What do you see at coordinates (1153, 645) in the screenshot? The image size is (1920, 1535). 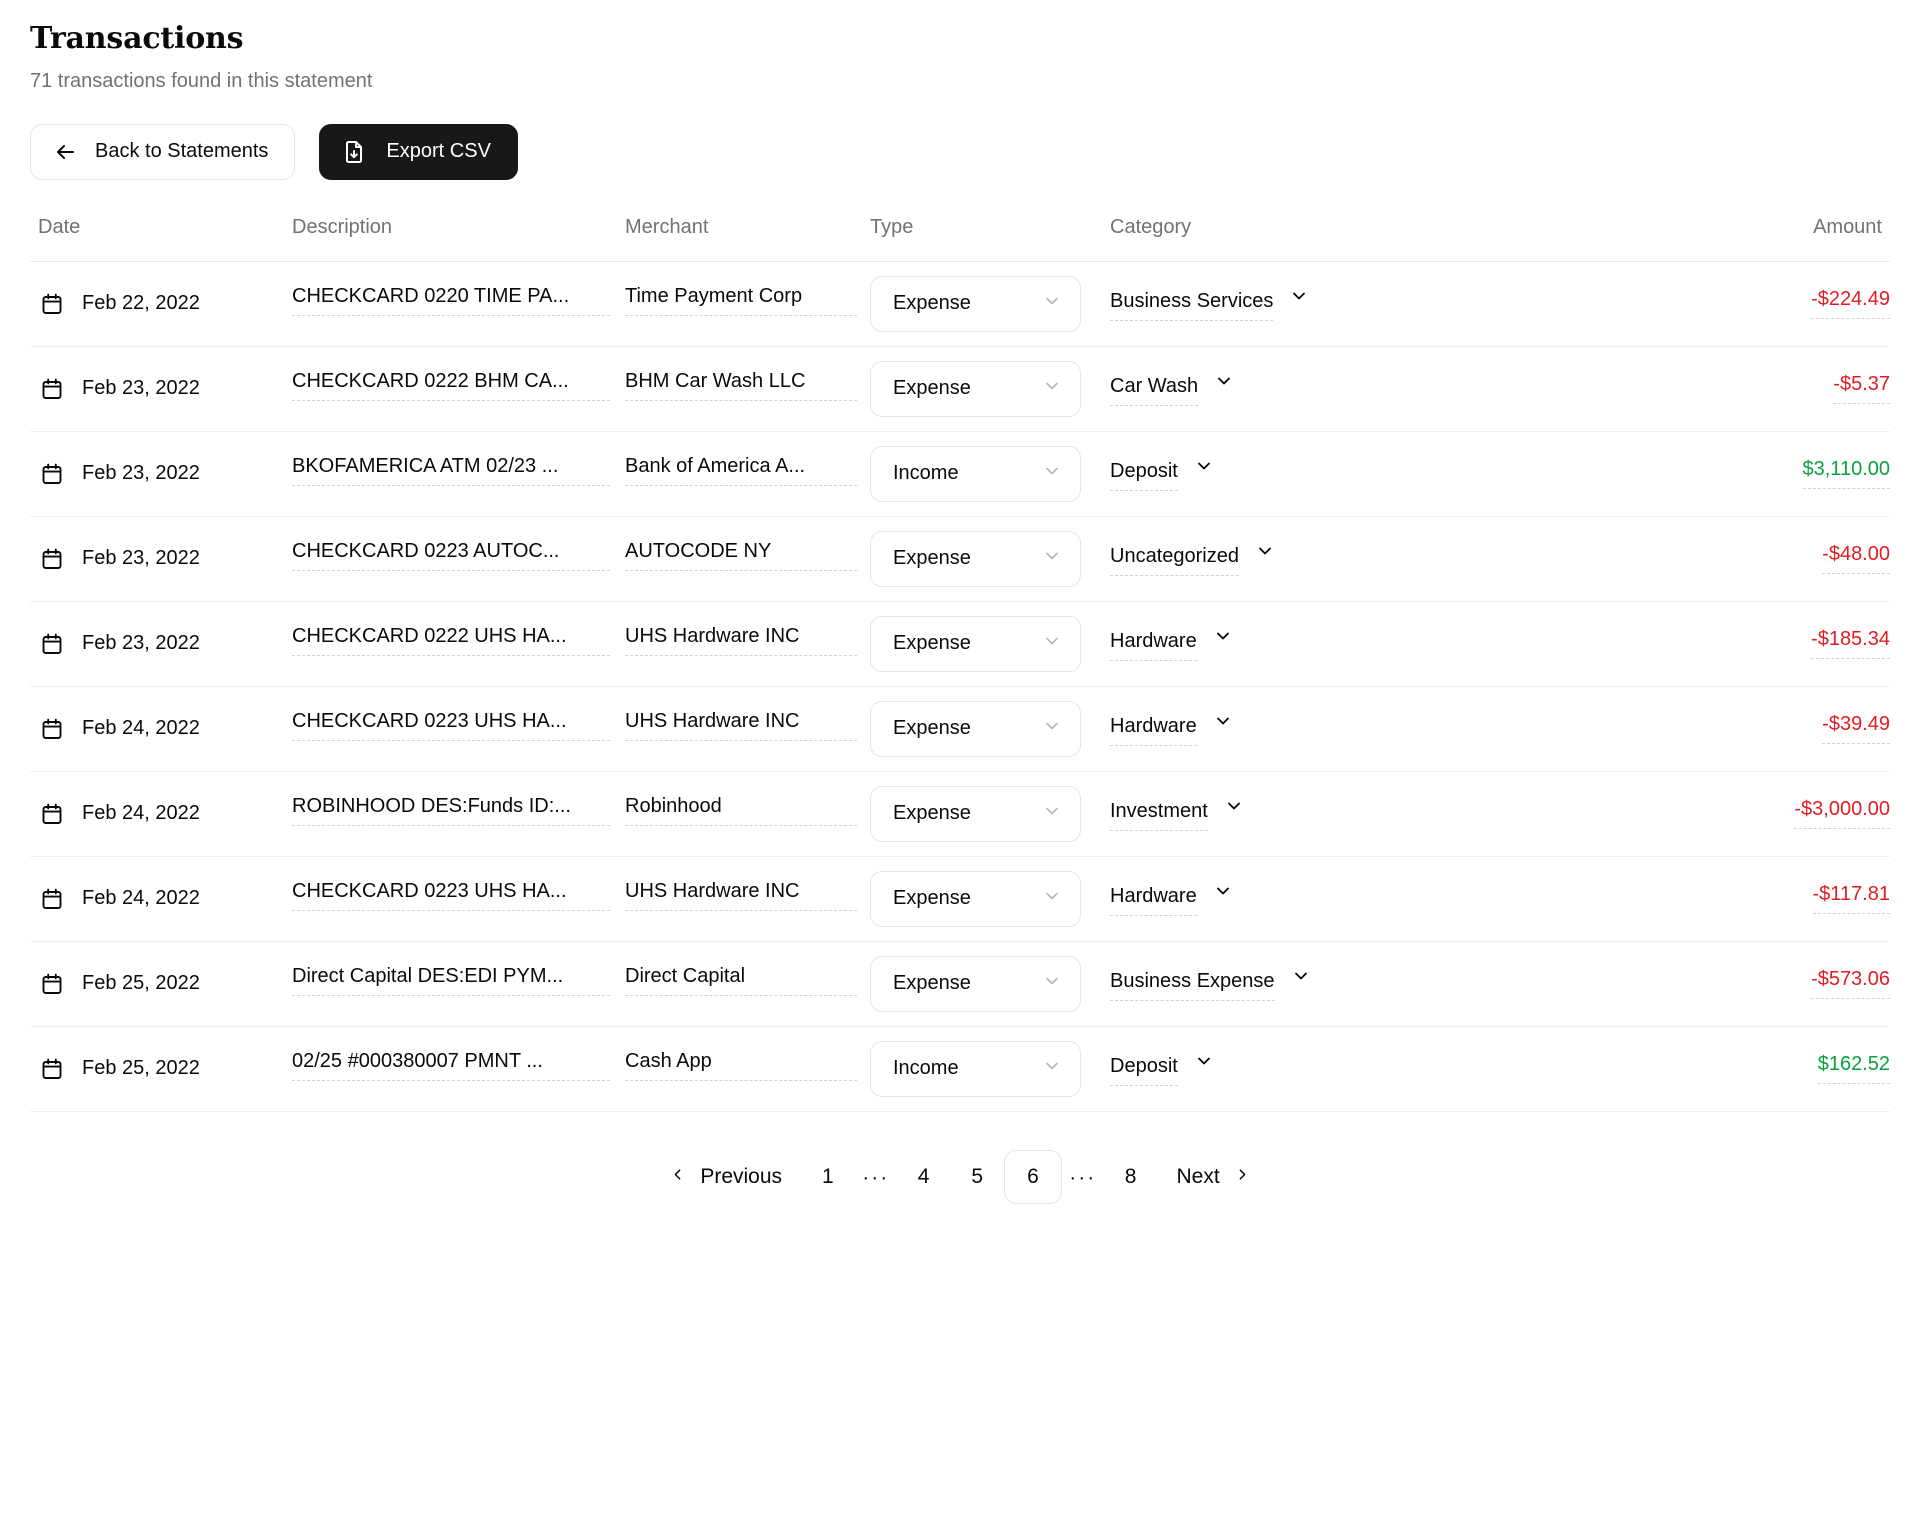 I see `transaction-category-value: Hardware` at bounding box center [1153, 645].